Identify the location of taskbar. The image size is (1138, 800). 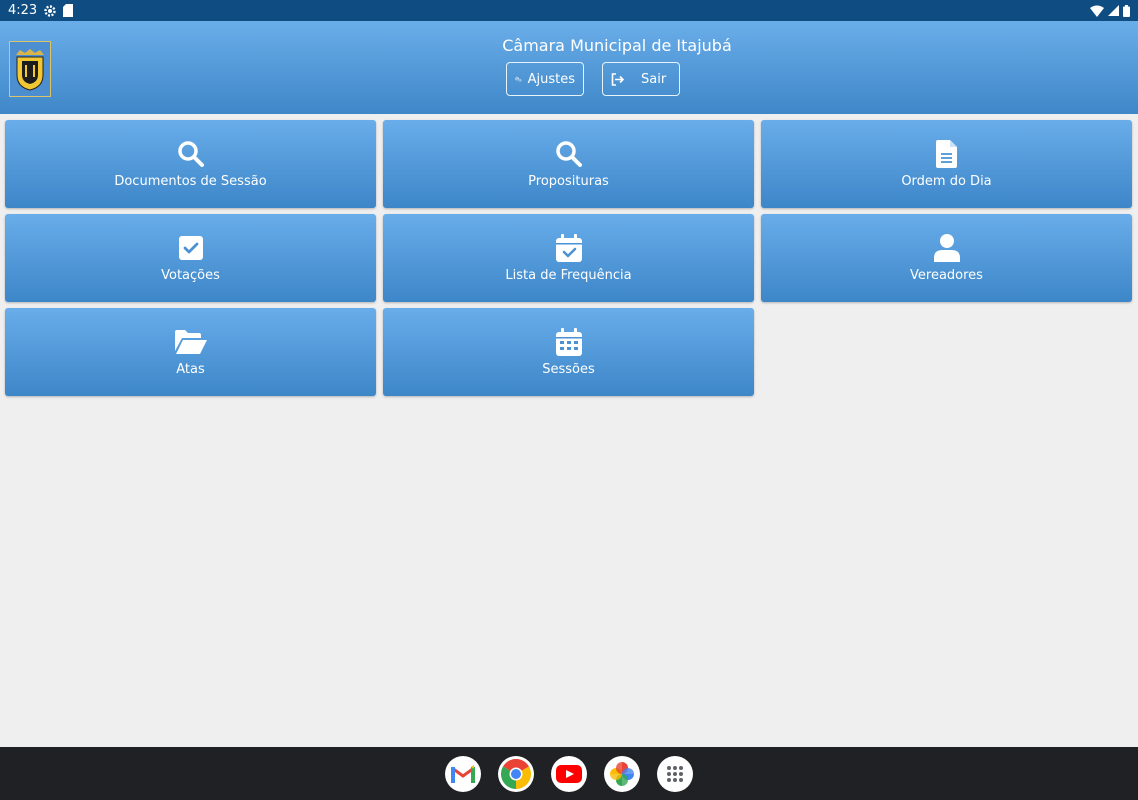
(569, 773).